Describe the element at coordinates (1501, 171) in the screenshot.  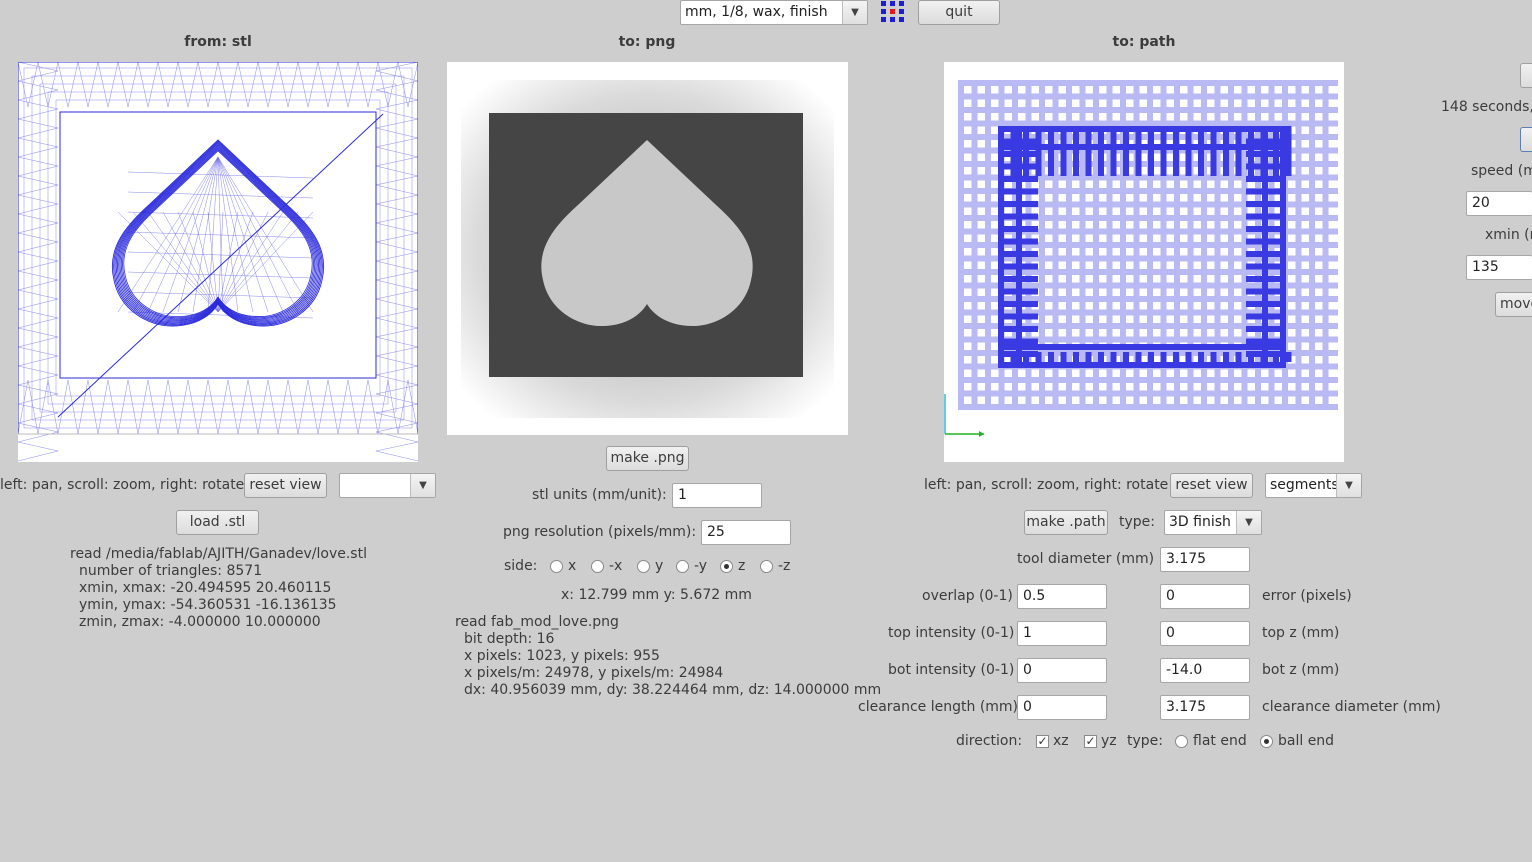
I see `speed-label: speed (m` at that location.